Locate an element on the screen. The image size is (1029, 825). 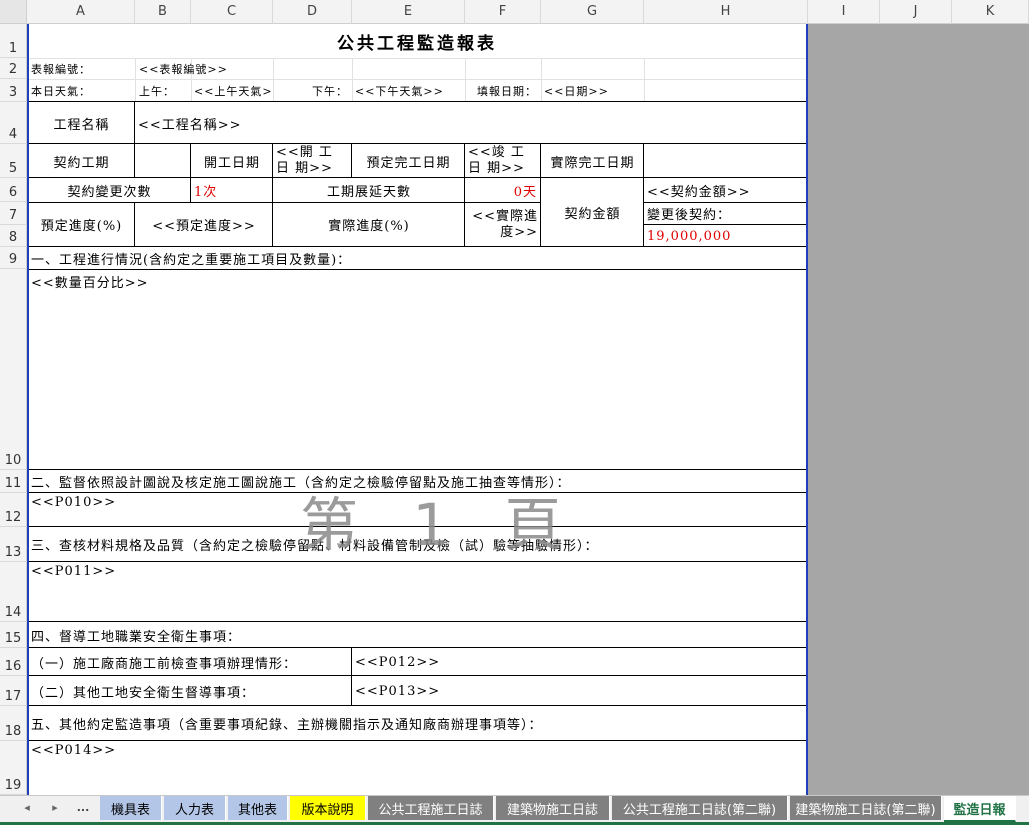
changed-contract-value: 19,000,000 is located at coordinates (725, 236).